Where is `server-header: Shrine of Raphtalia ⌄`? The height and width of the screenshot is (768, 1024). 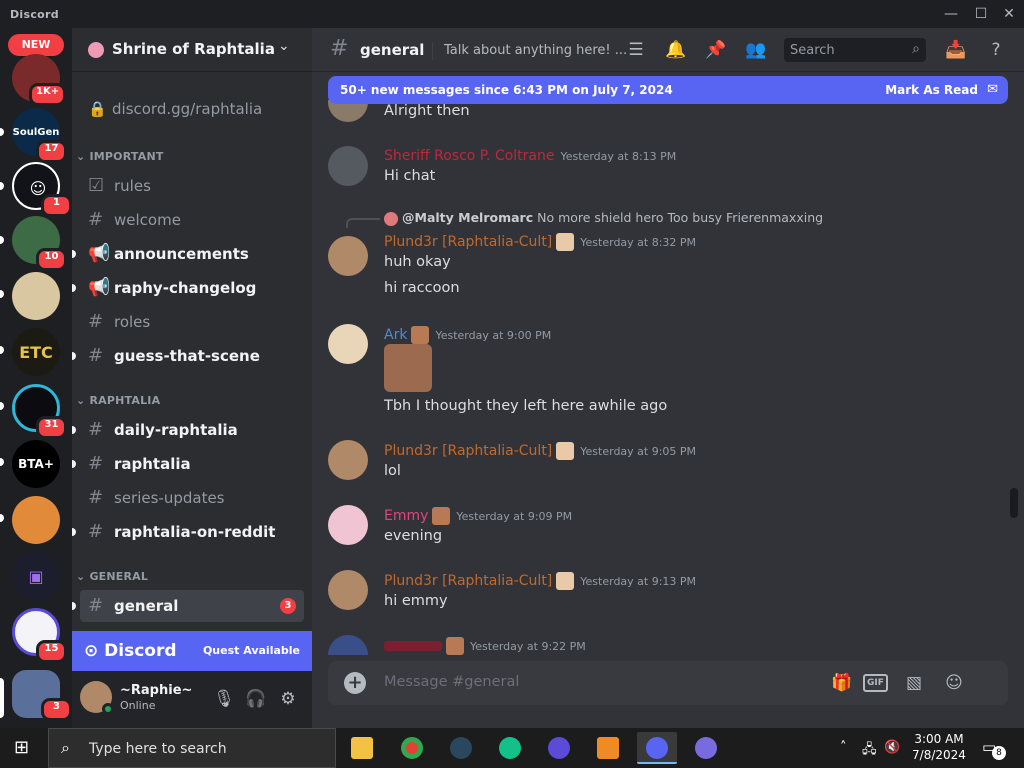
server-header: Shrine of Raphtalia ⌄ is located at coordinates (192, 50).